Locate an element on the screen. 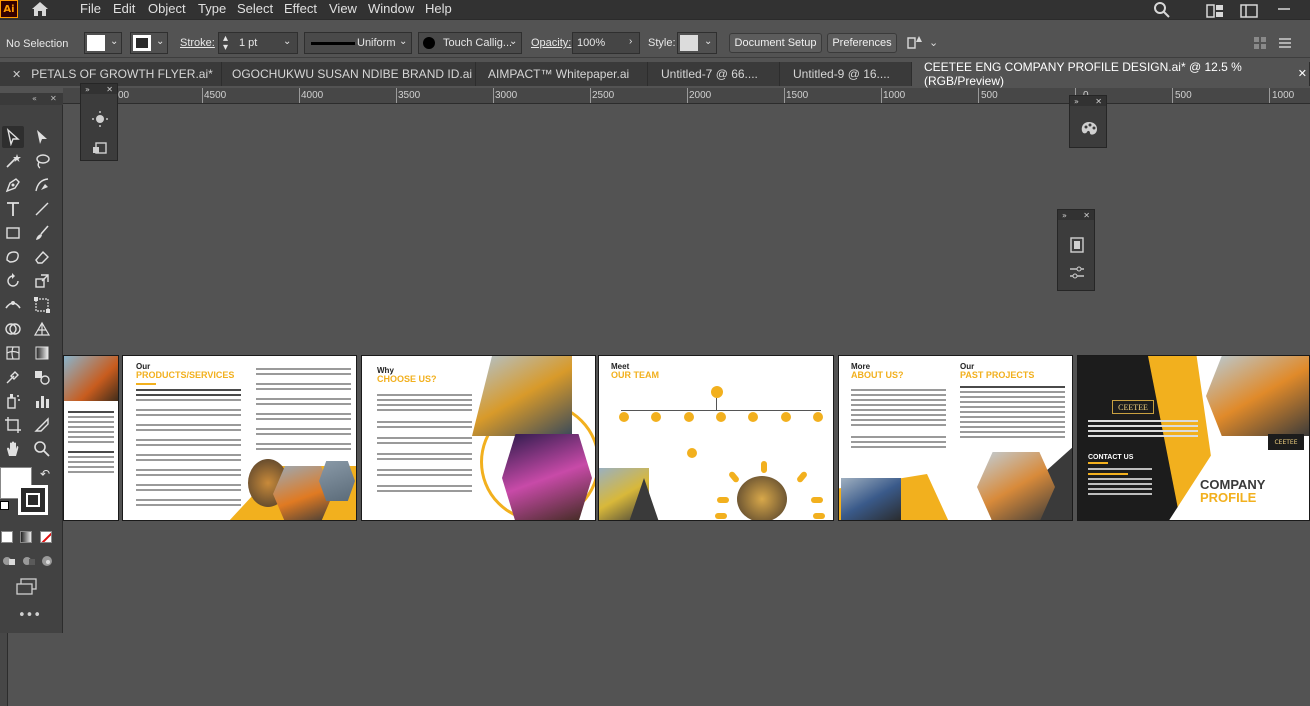 Image resolution: width=1310 pixels, height=706 pixels. shaper-tool-icon is located at coordinates (13, 257).